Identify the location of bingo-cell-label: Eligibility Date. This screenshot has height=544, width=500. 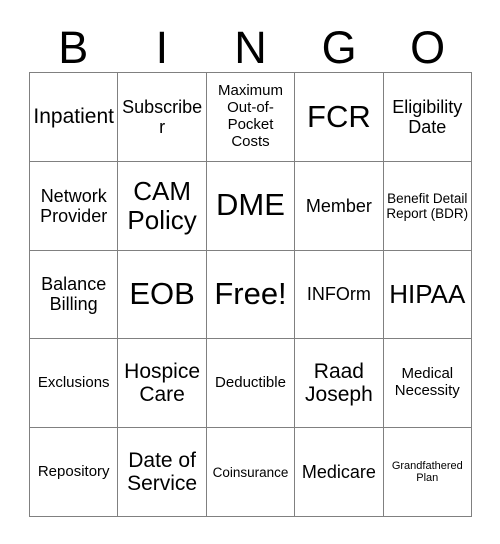
(427, 116).